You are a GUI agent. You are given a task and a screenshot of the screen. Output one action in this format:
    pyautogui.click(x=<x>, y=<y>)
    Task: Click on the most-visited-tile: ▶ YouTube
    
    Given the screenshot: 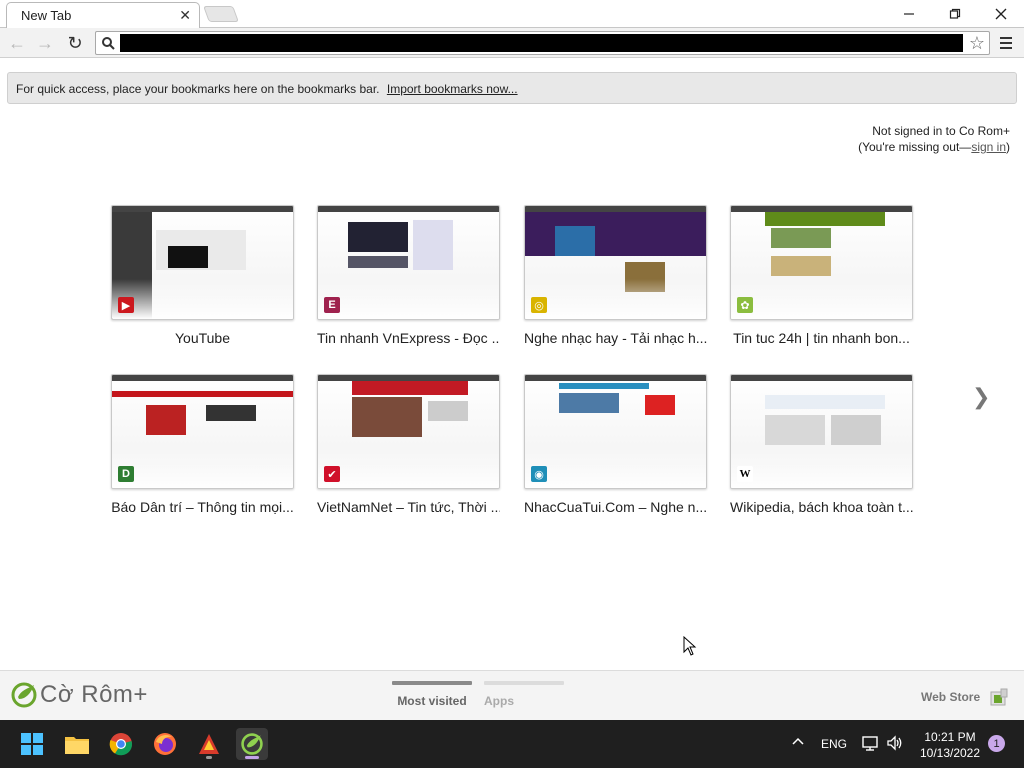 What is the action you would take?
    pyautogui.click(x=202, y=275)
    